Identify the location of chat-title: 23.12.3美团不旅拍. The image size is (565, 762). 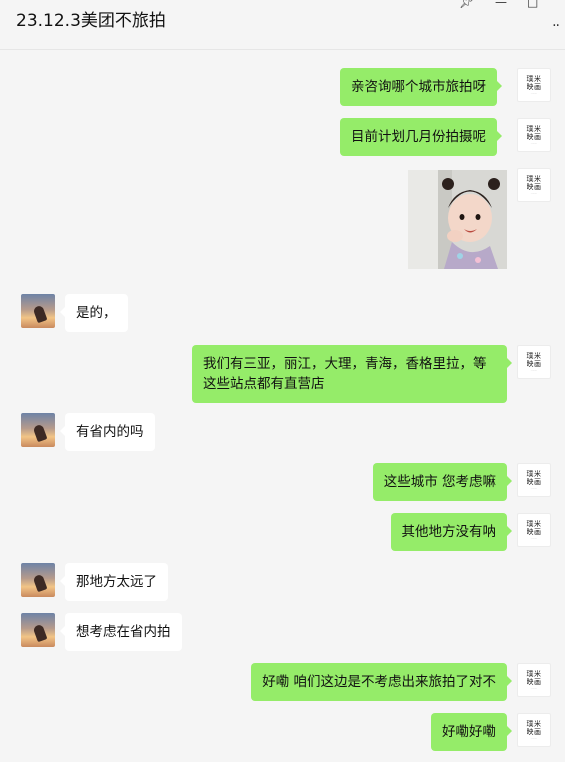
(91, 21).